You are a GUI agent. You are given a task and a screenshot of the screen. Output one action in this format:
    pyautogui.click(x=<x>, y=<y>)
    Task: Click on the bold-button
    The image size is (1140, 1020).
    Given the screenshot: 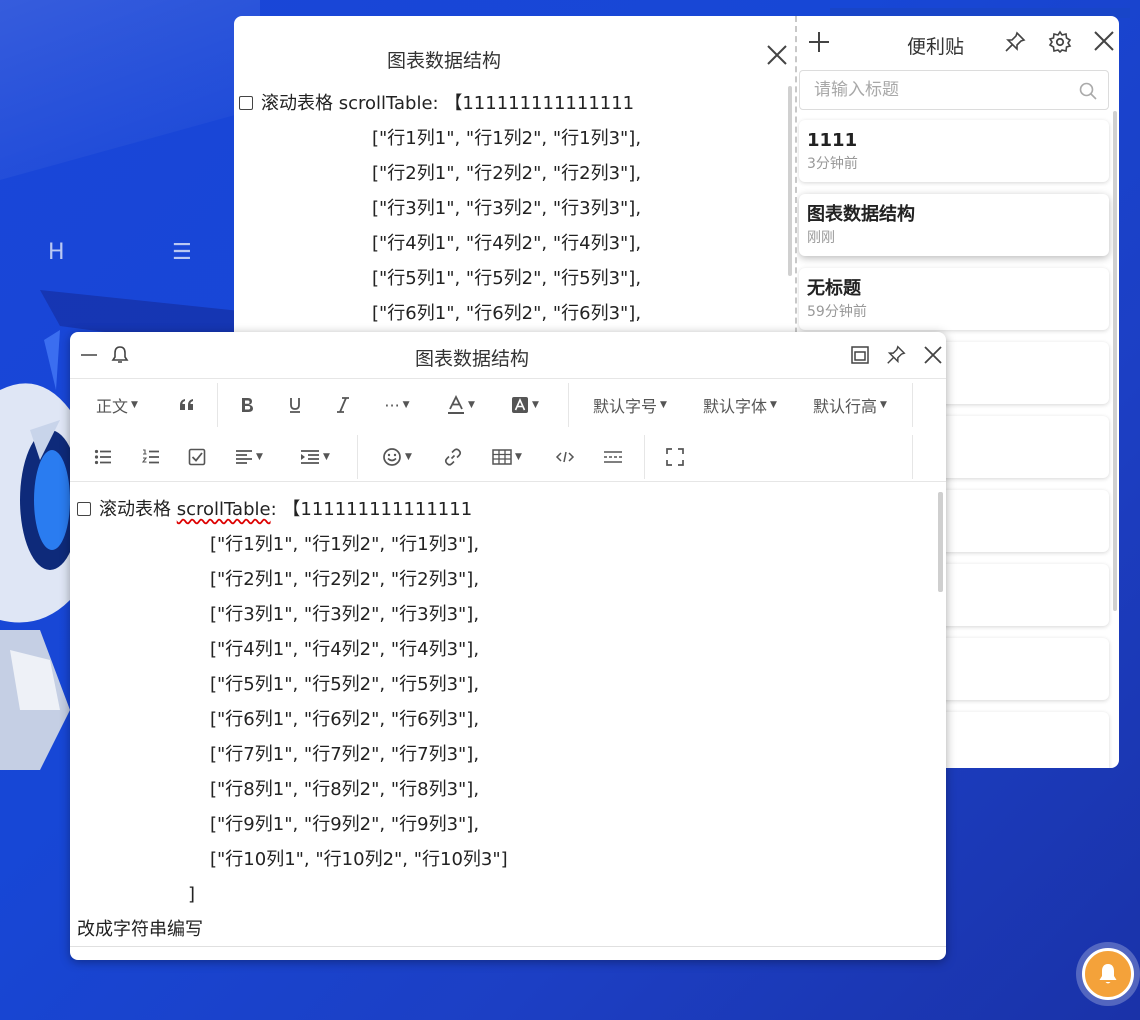 What is the action you would take?
    pyautogui.click(x=247, y=405)
    